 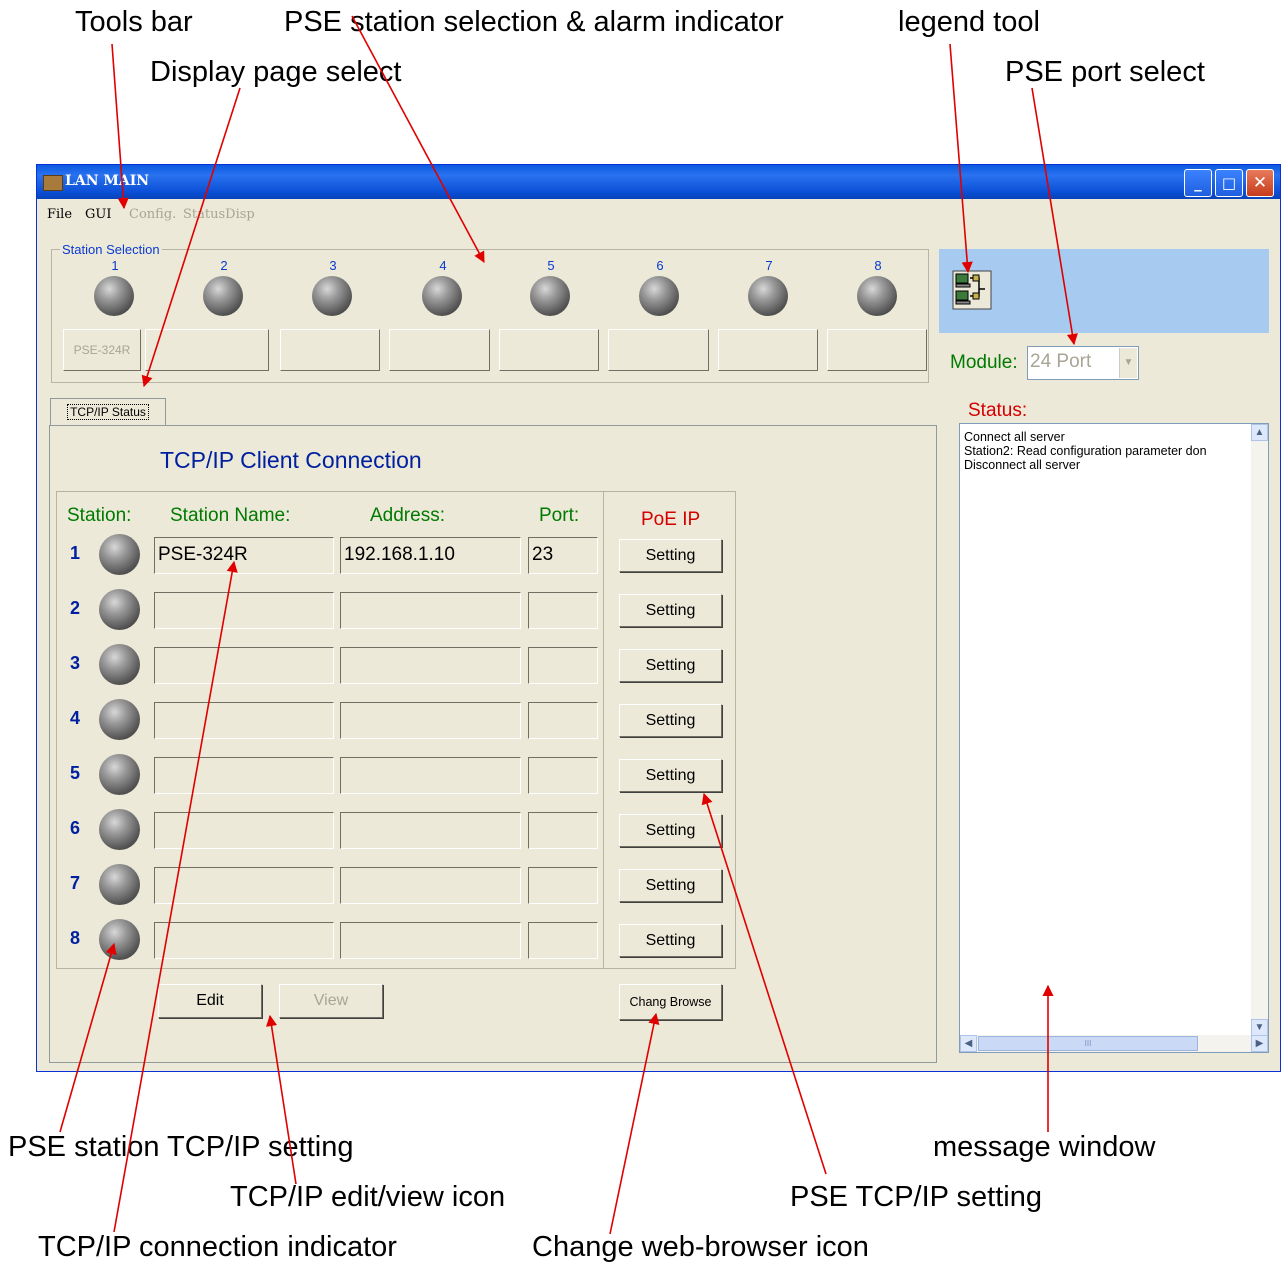 I want to click on row-number: 2, so click(x=75, y=608).